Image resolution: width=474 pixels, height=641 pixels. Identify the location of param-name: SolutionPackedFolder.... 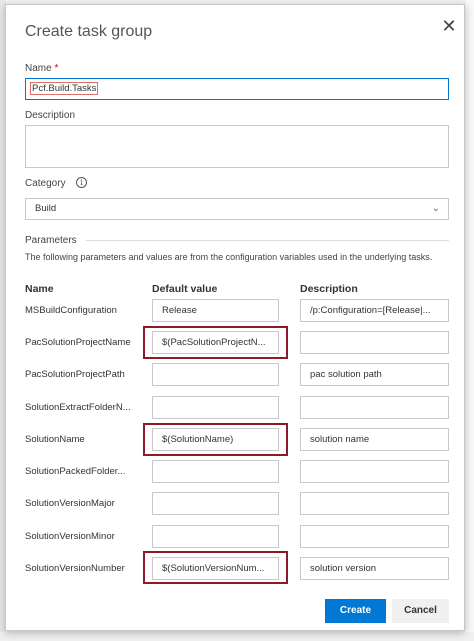
(75, 471).